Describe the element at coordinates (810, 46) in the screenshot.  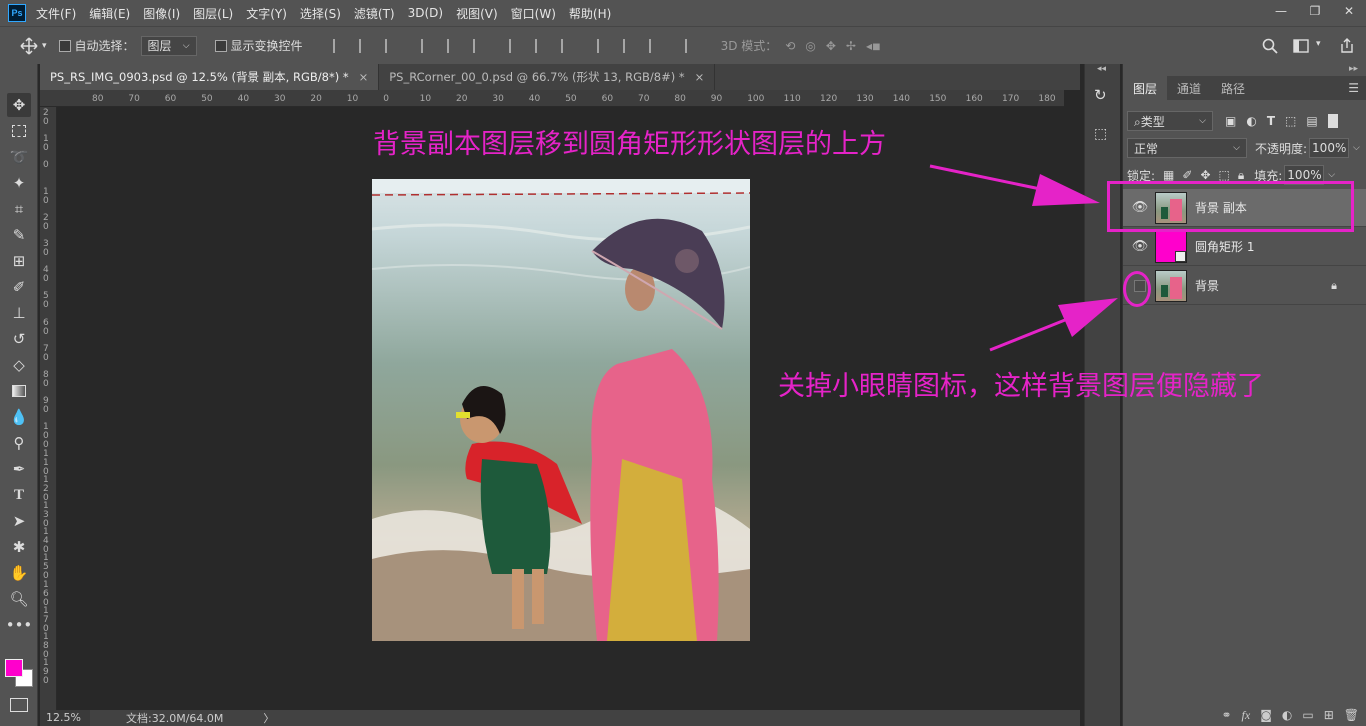
I see `3d-roll-icon: ◎` at that location.